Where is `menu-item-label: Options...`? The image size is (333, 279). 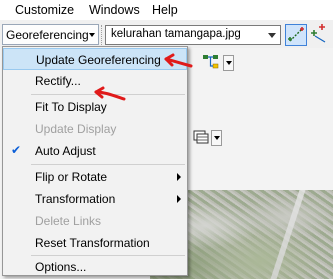
menu-item-label: Options... is located at coordinates (61, 267).